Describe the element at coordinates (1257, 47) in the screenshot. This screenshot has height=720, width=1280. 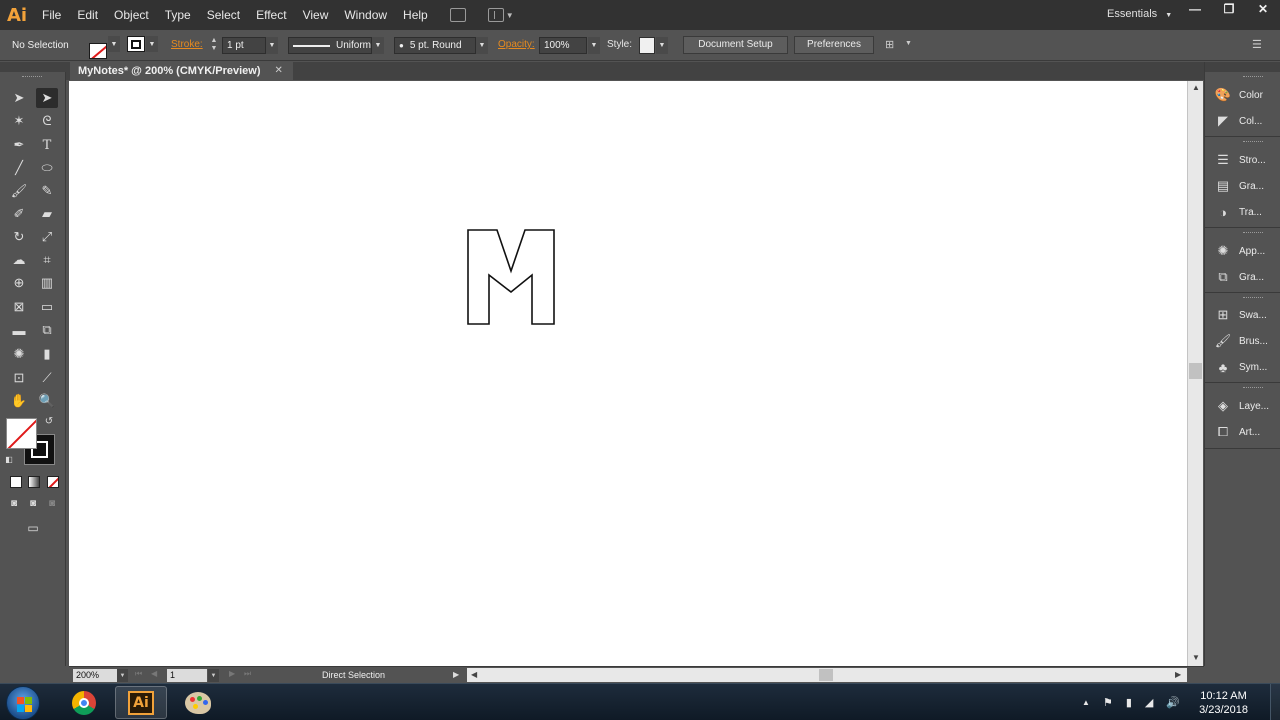
I see `panel-menu-icon: ☰` at that location.